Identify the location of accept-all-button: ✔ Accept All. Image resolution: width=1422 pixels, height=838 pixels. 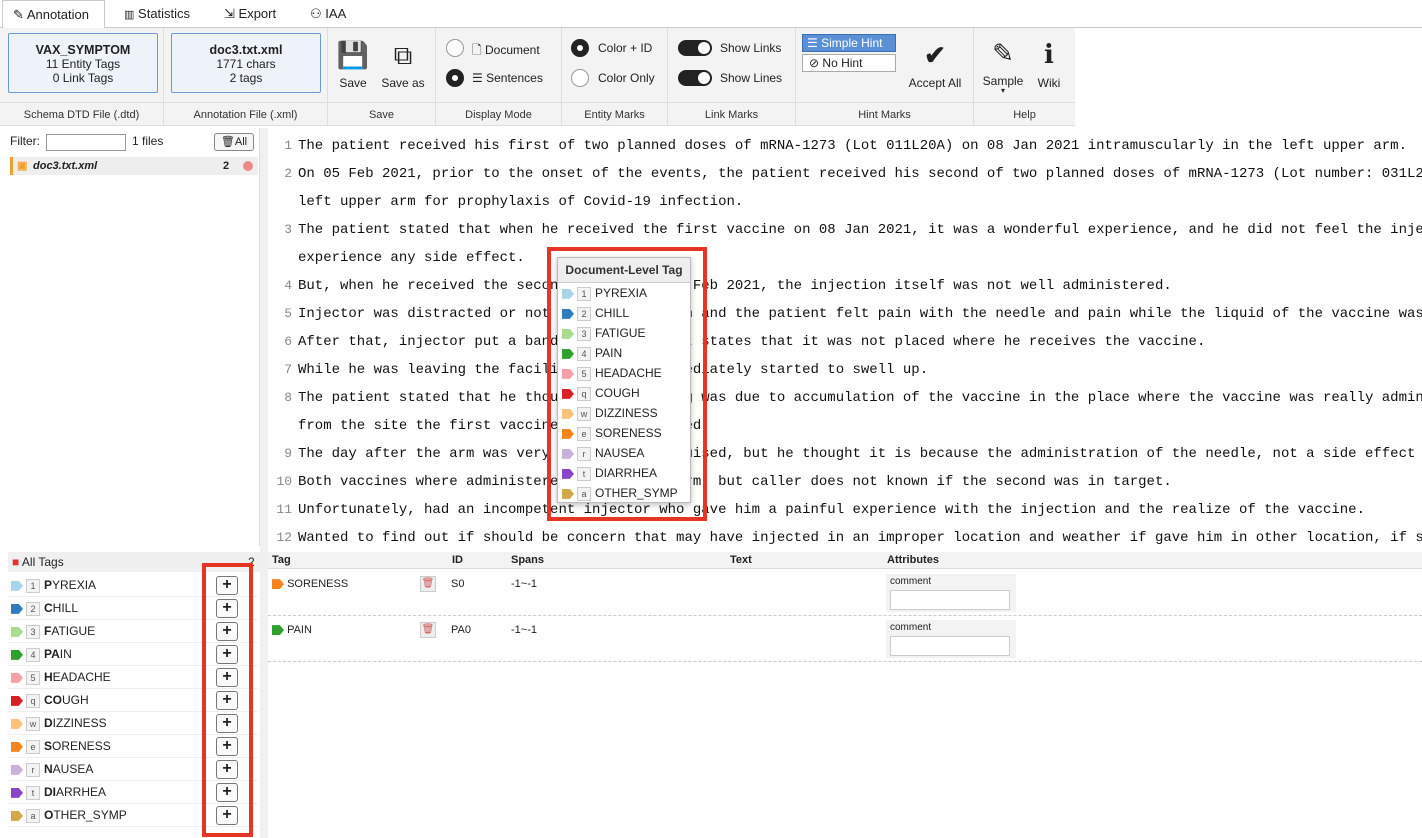
(935, 64).